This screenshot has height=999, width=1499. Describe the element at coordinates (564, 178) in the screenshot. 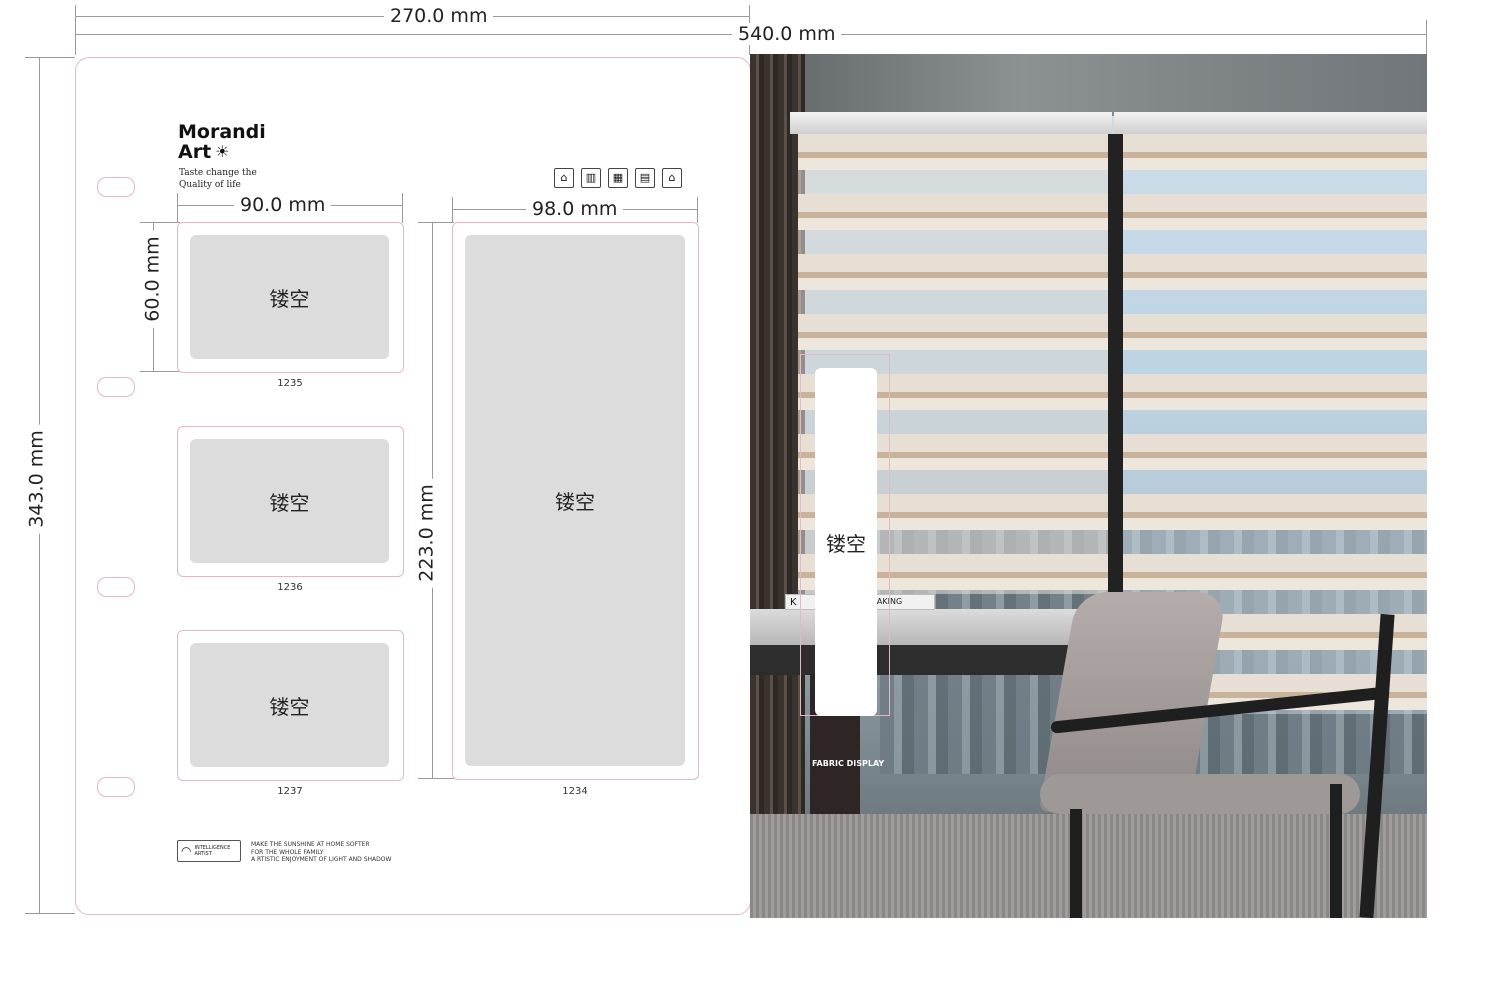

I see `house-icon: ⌂` at that location.